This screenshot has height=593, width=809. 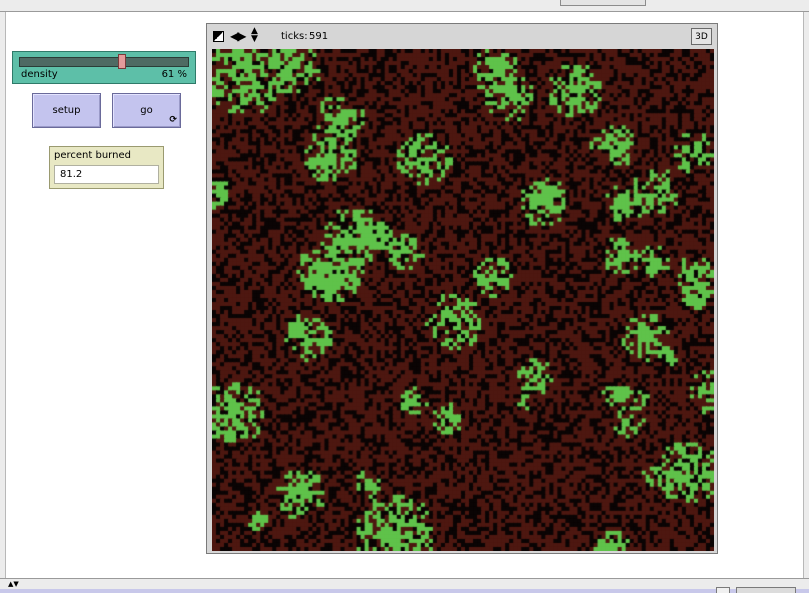 I want to click on monitor-label: percent burned, so click(x=92, y=155).